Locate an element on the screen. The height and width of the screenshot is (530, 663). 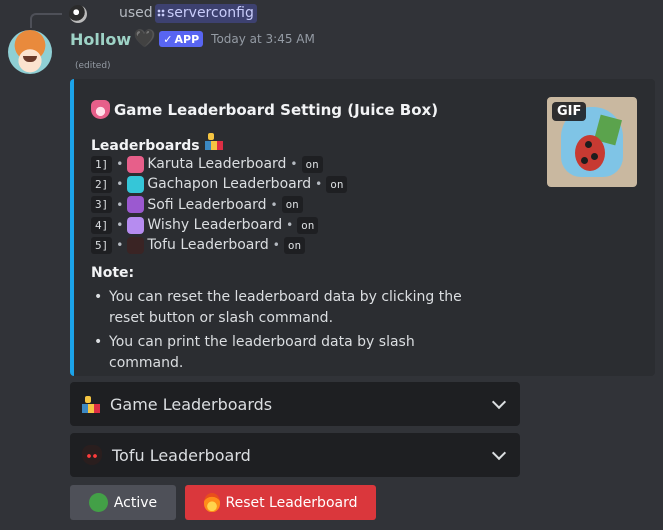
leaderboard-row: 2] • Gachapon Leaderboard • on is located at coordinates (219, 184).